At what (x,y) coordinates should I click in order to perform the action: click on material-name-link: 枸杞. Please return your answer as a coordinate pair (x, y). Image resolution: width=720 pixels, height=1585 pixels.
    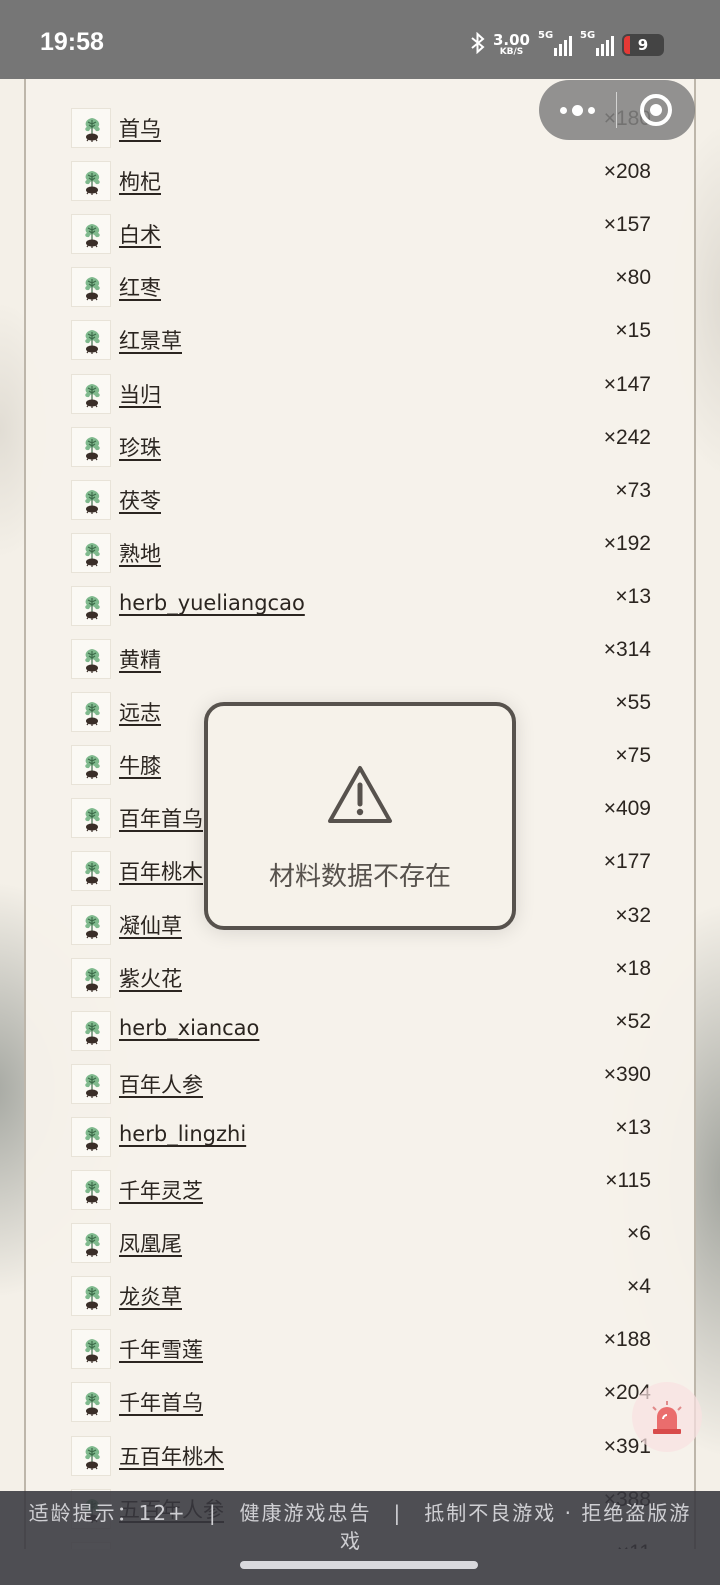
    Looking at the image, I should click on (137, 181).